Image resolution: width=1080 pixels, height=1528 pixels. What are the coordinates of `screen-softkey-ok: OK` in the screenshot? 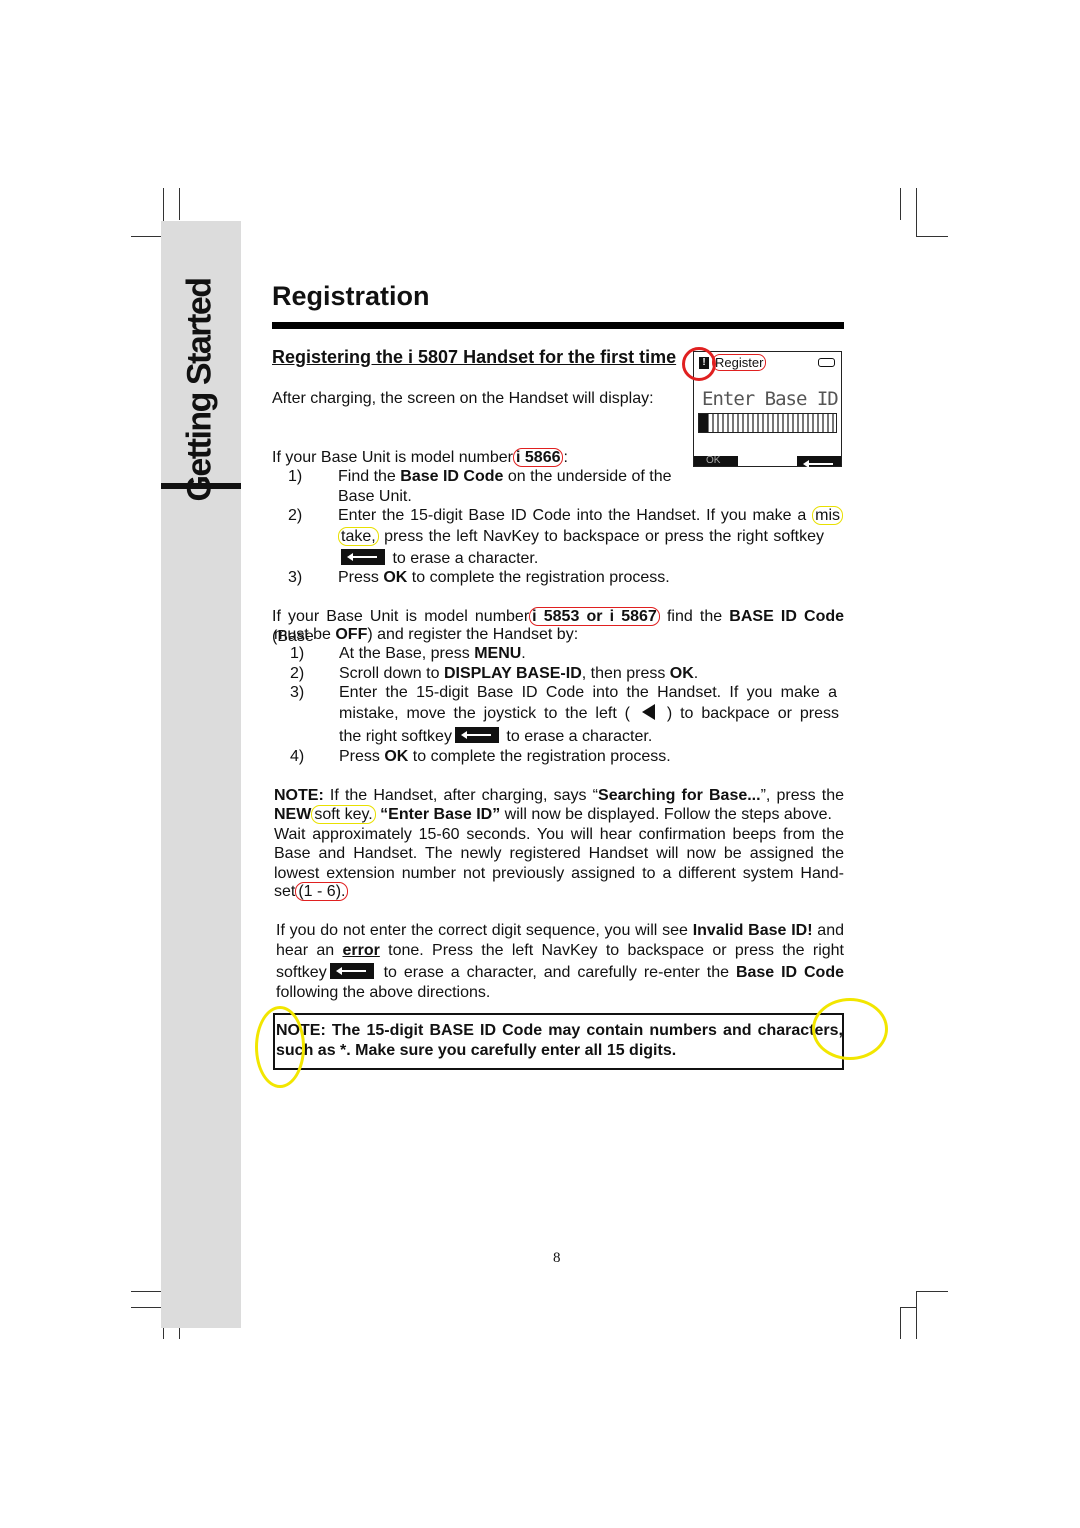 It's located at (716, 461).